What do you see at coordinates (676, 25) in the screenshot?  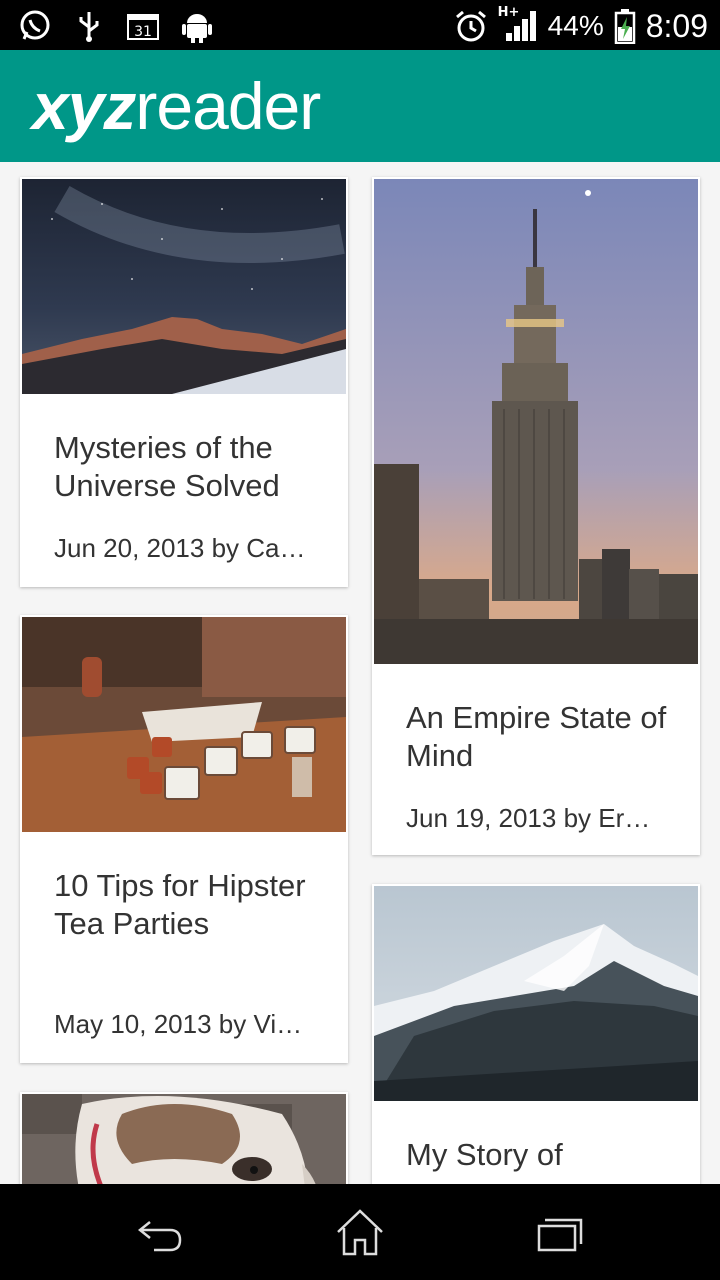 I see `clock: 8:09` at bounding box center [676, 25].